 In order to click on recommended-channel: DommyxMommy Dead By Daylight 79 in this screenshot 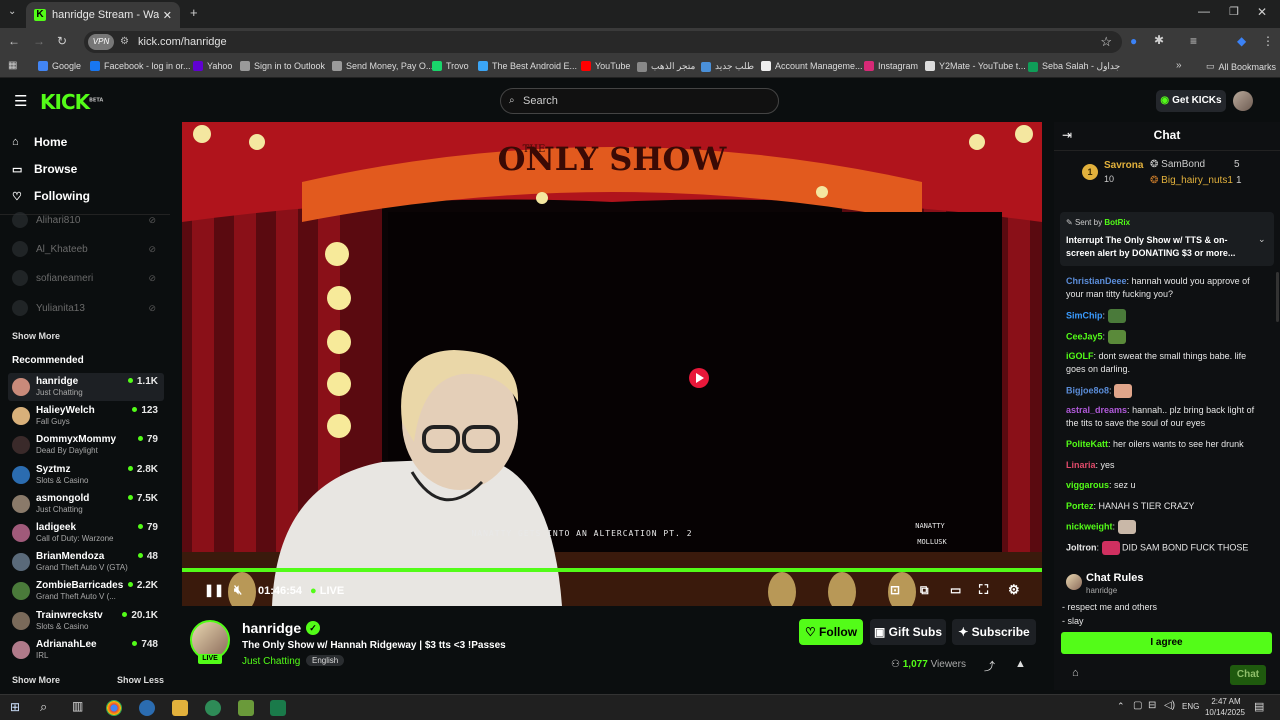, I will do `click(86, 445)`.